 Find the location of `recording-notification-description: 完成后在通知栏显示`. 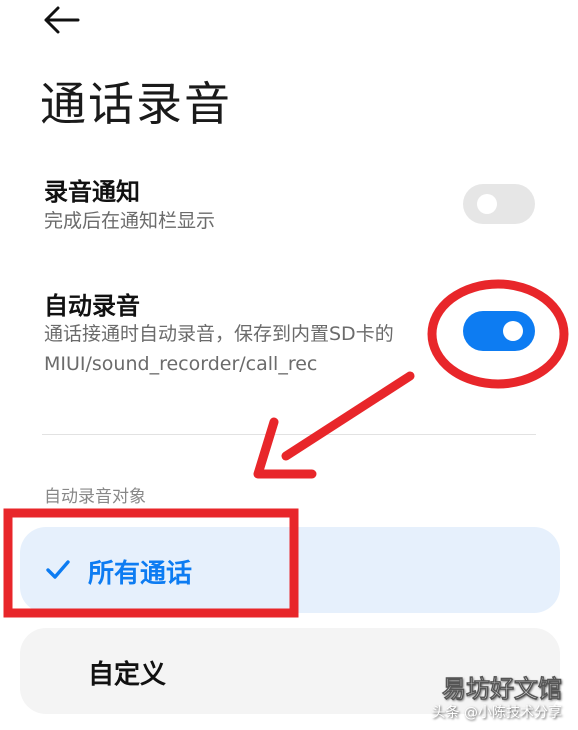

recording-notification-description: 完成后在通知栏显示 is located at coordinates (130, 221).